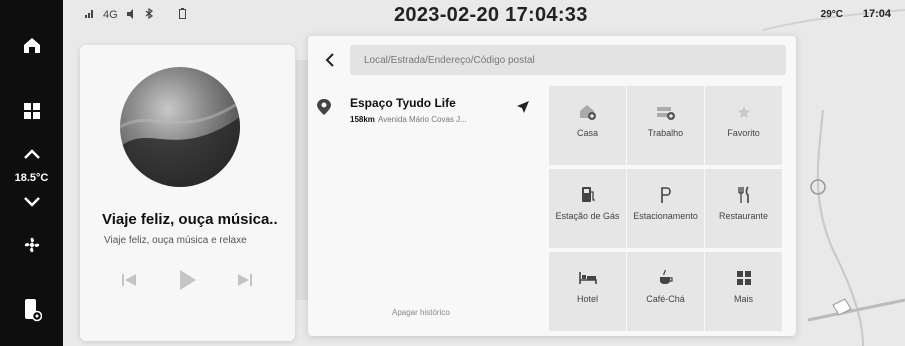 This screenshot has height=346, width=905. I want to click on tile-label: Estação de Gás, so click(587, 216).